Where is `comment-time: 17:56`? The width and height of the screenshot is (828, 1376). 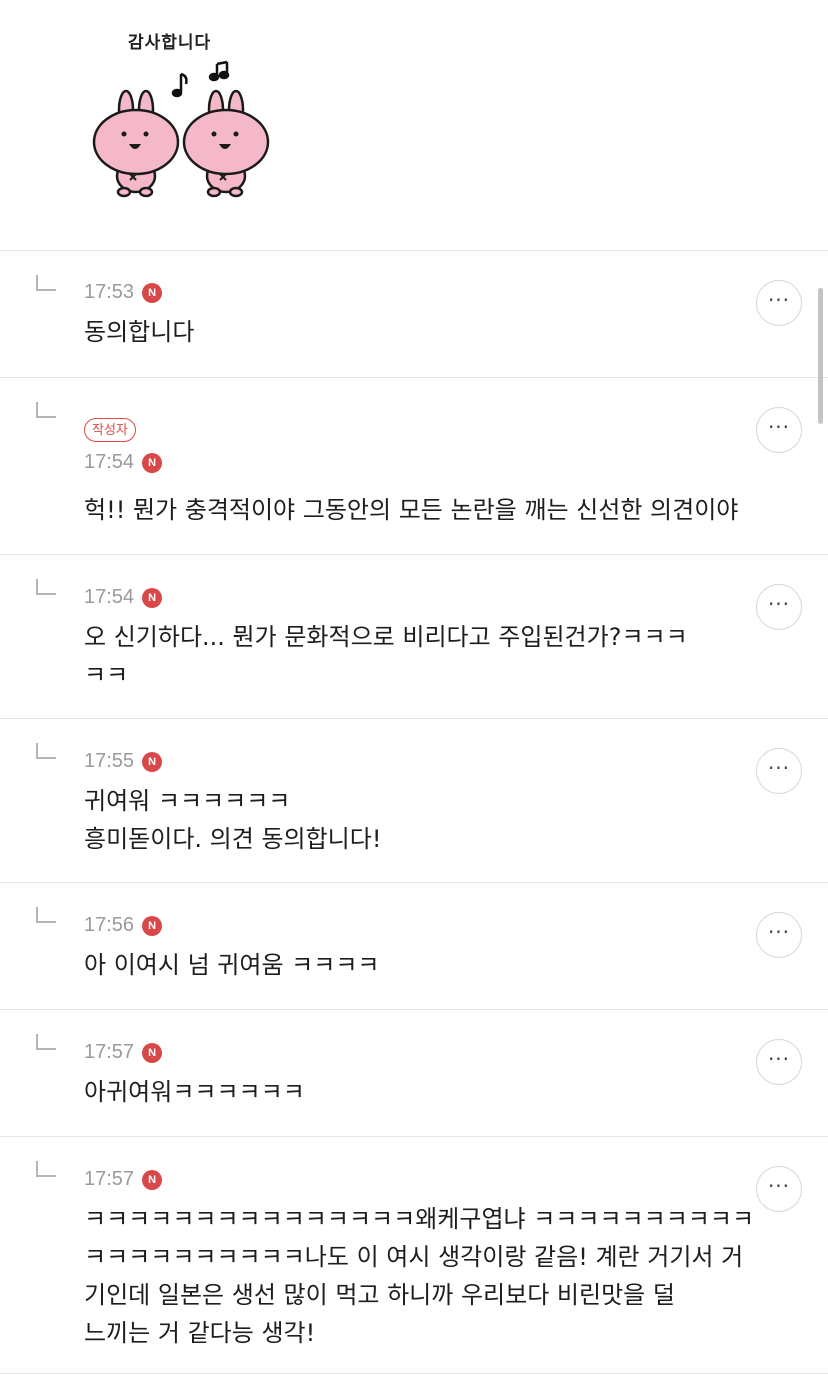
comment-time: 17:56 is located at coordinates (109, 925).